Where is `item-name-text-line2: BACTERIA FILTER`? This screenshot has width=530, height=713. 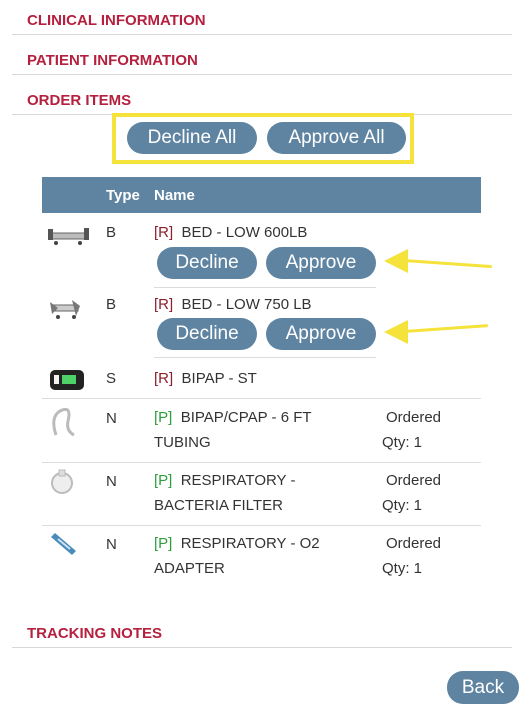
item-name-text-line2: BACTERIA FILTER is located at coordinates (218, 505).